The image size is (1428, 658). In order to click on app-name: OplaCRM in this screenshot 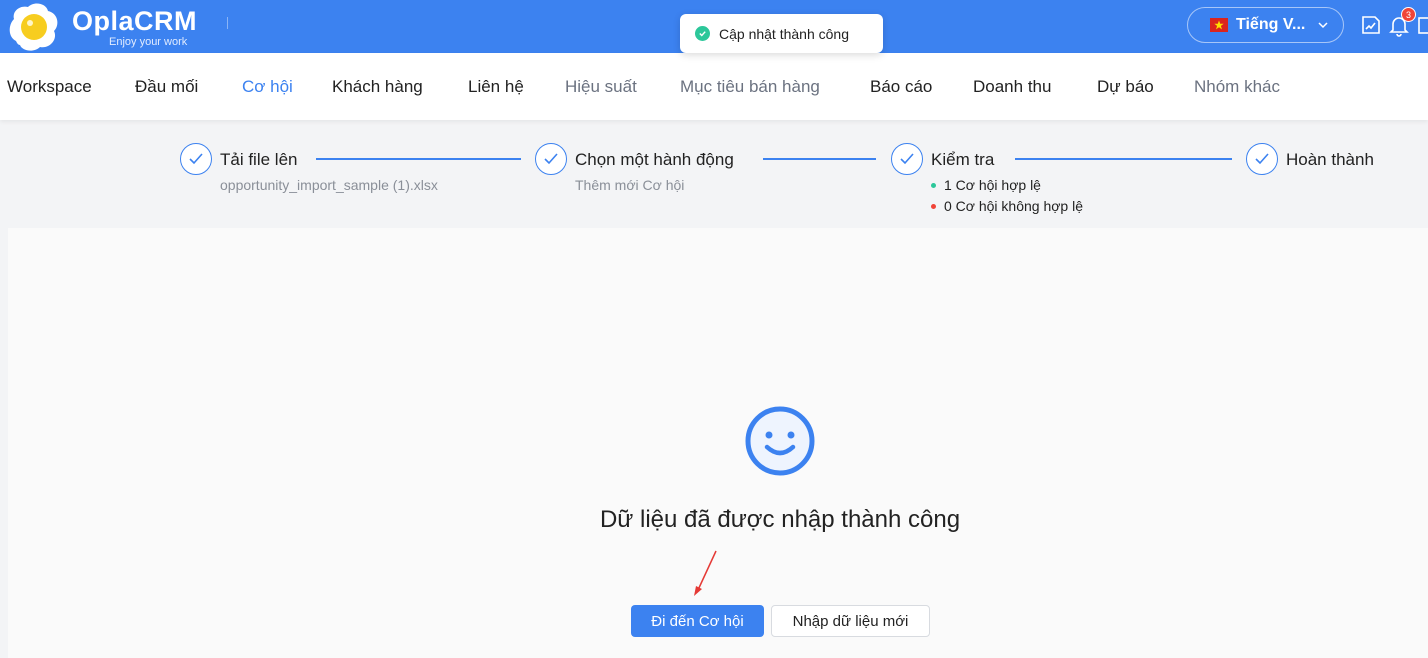, I will do `click(134, 21)`.